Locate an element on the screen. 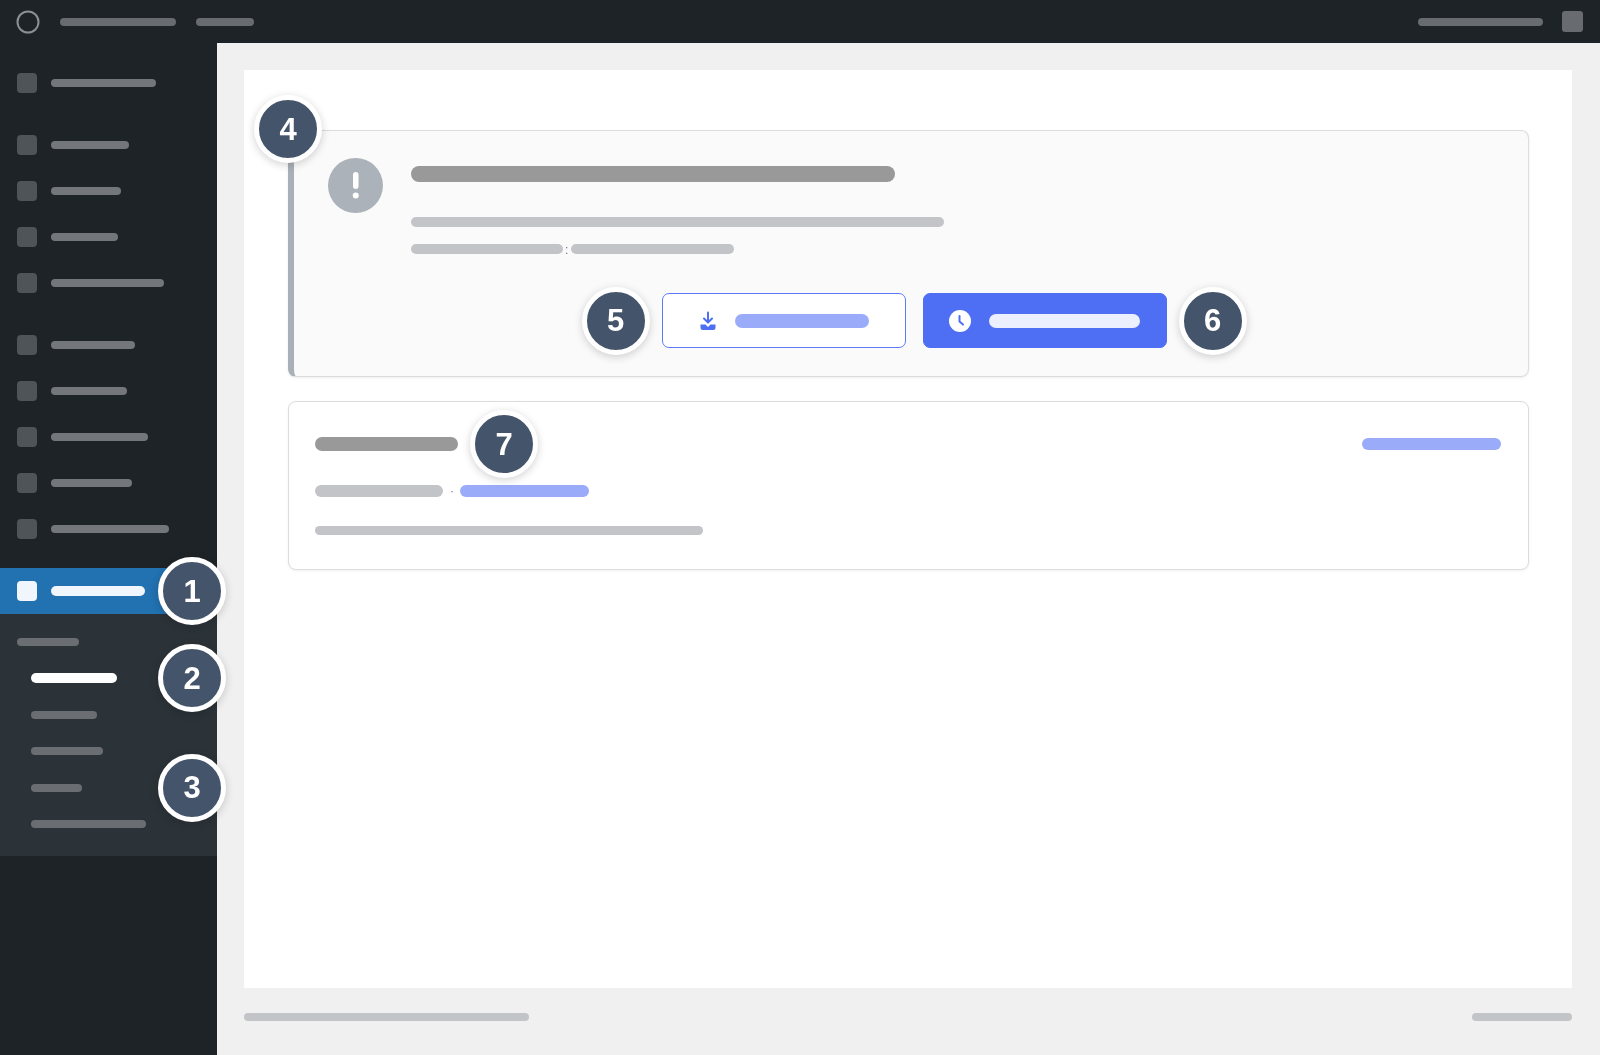  primary-button is located at coordinates (1044, 320).